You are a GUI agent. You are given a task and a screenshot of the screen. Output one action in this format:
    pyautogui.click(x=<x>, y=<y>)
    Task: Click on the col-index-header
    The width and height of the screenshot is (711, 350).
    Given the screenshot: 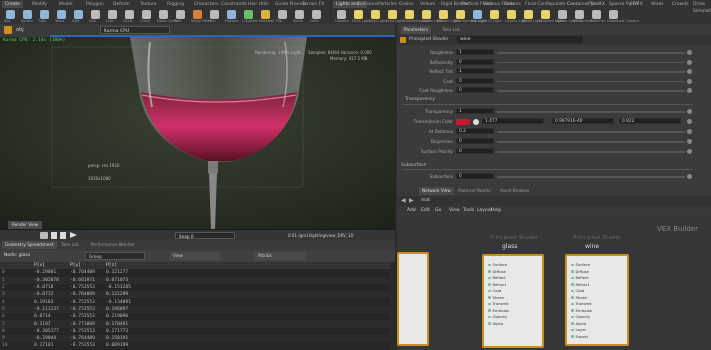 What is the action you would take?
    pyautogui.click(x=16, y=266)
    